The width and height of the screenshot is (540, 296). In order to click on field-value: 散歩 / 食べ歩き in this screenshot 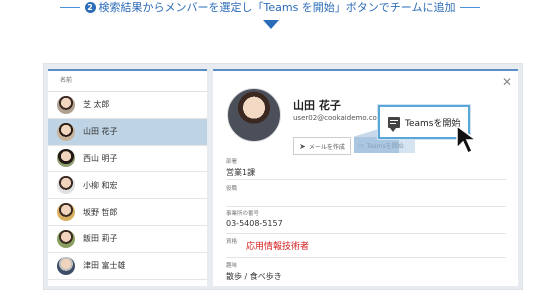, I will do `click(254, 276)`.